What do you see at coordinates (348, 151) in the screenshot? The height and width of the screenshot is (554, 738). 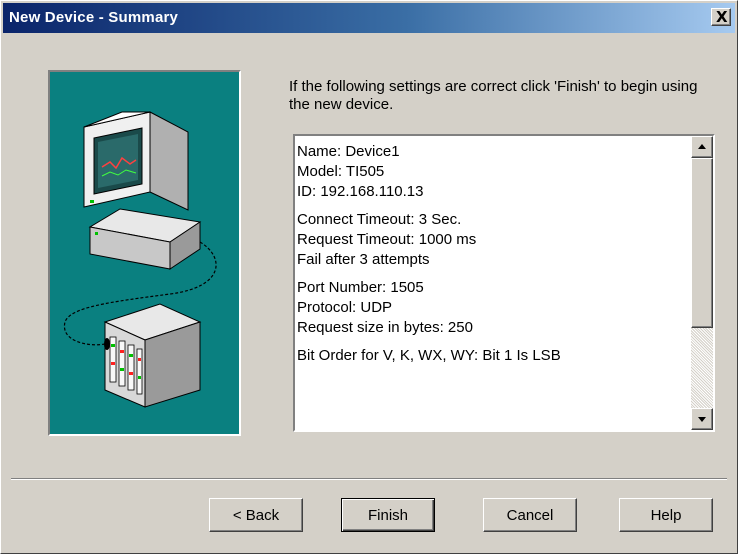 I see `summary-line: Name: Device1` at bounding box center [348, 151].